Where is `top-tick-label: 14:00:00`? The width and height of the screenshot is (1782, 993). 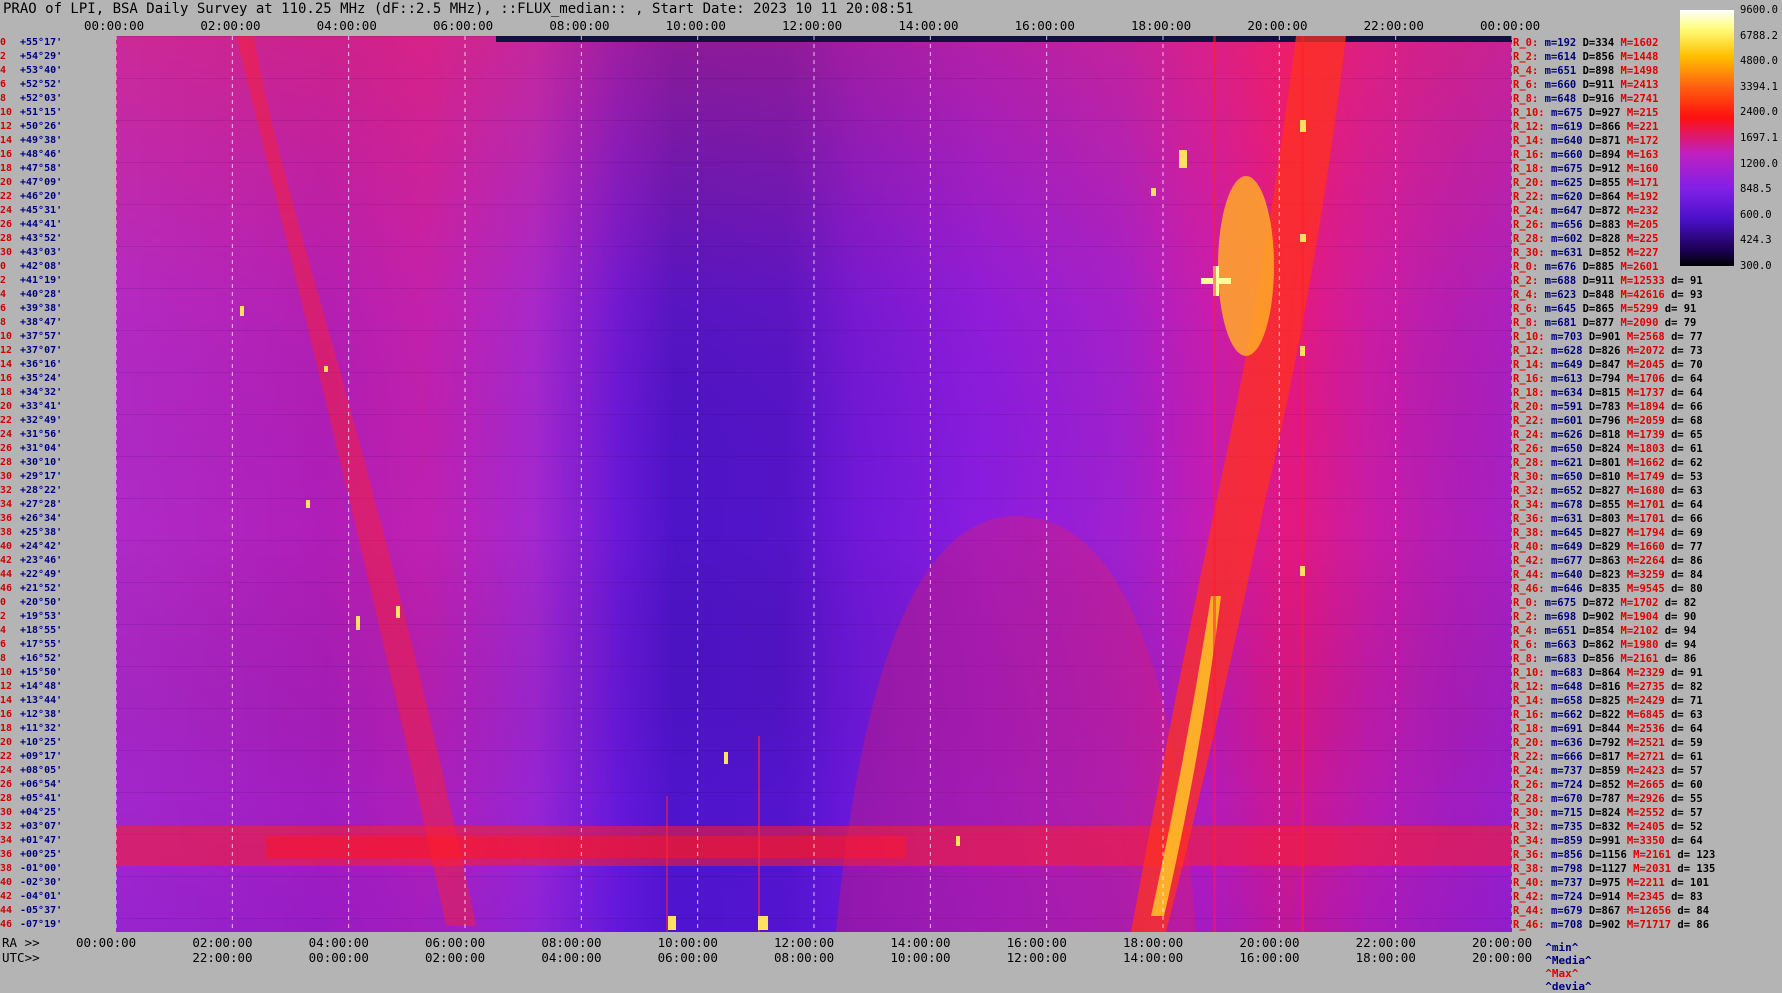
top-tick-label: 14:00:00 is located at coordinates (928, 25).